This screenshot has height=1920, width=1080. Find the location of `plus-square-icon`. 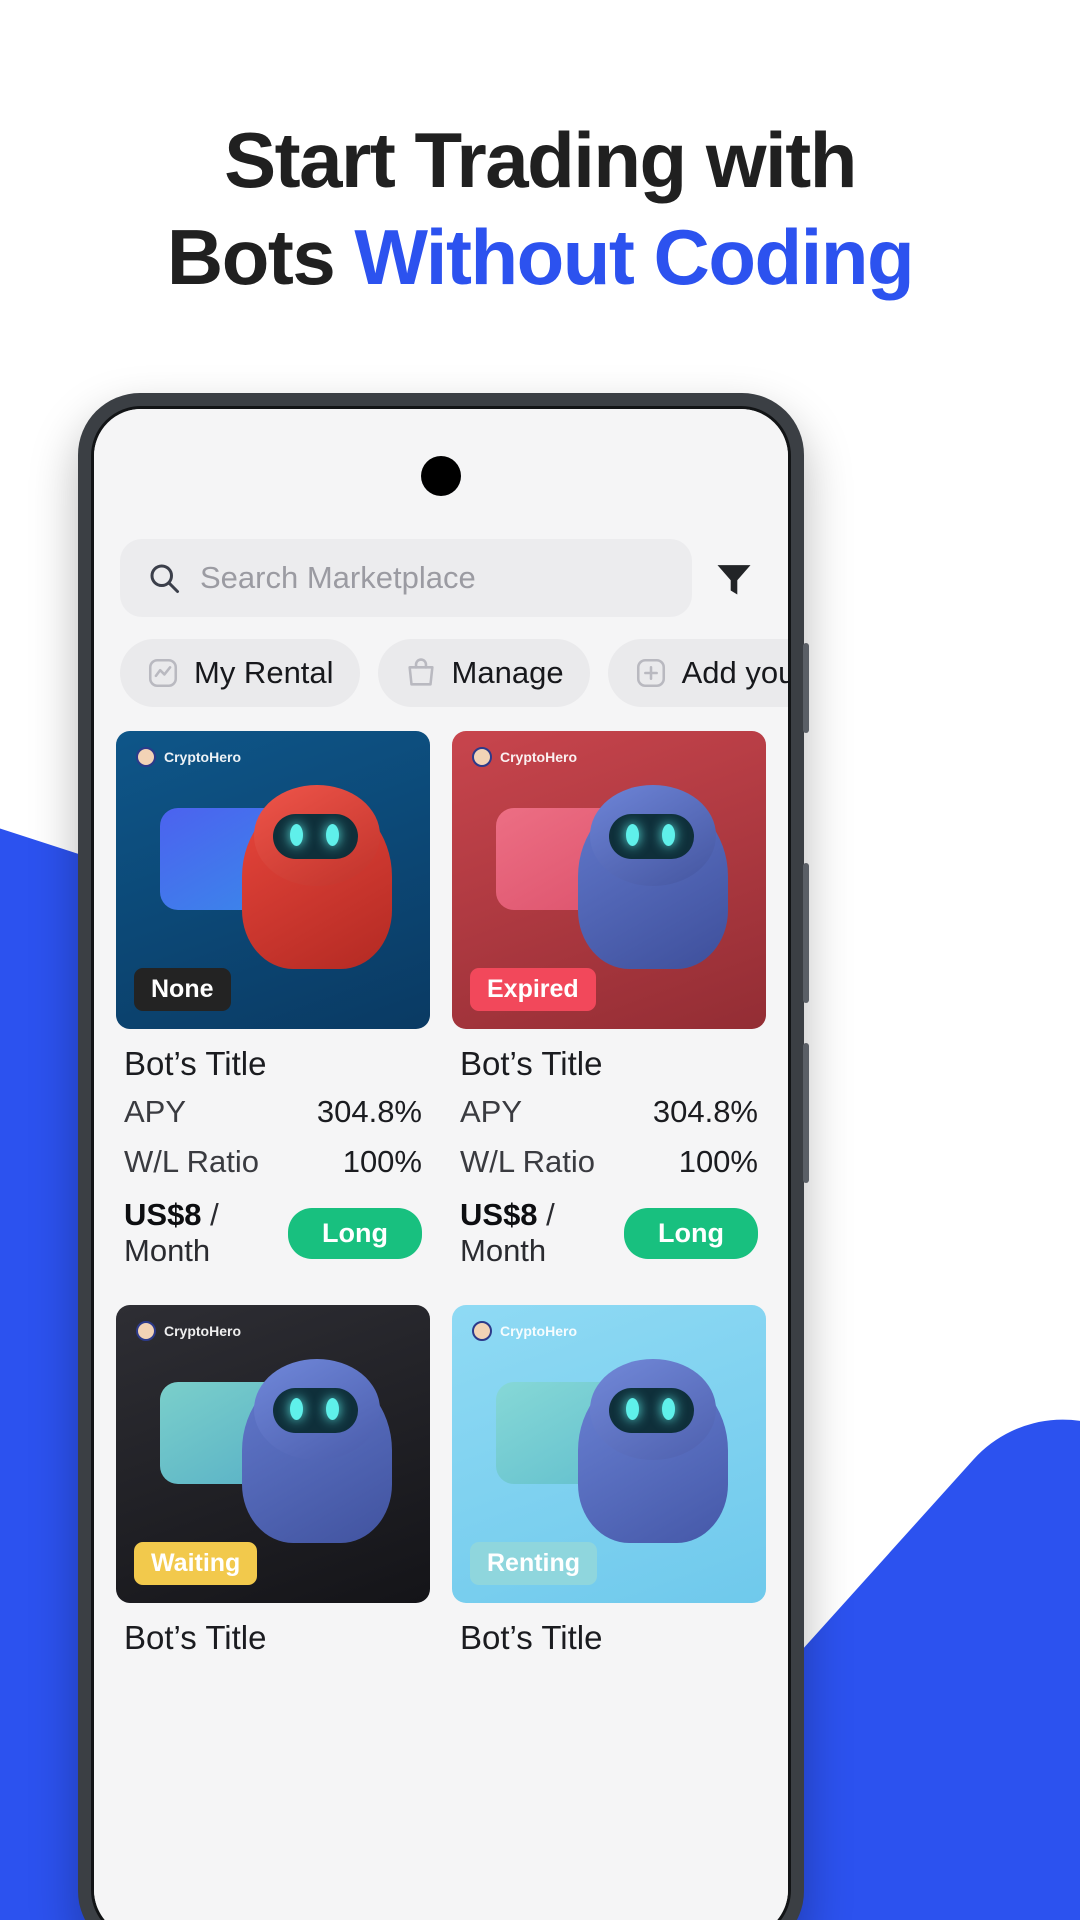

plus-square-icon is located at coordinates (651, 673).